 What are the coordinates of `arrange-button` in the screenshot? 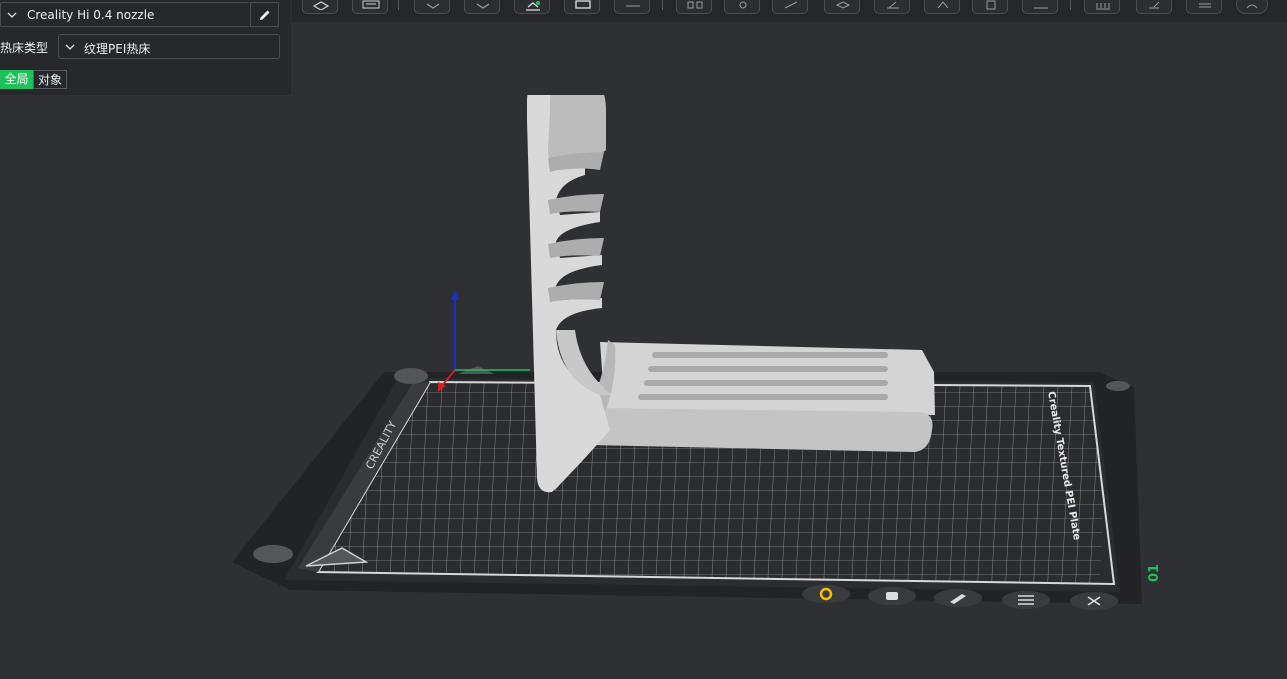 It's located at (582, 7).